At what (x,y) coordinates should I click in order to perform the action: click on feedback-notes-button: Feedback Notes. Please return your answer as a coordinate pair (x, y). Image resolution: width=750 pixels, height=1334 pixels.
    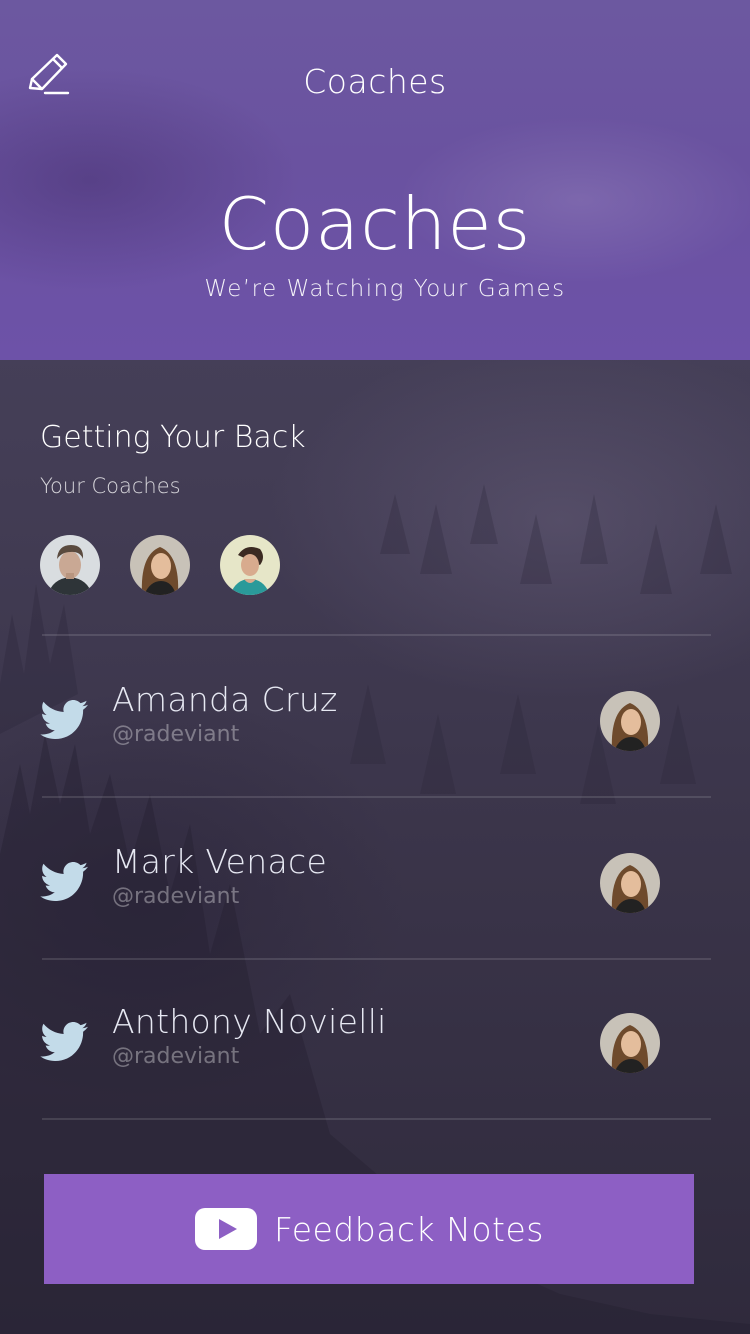
    Looking at the image, I should click on (369, 1229).